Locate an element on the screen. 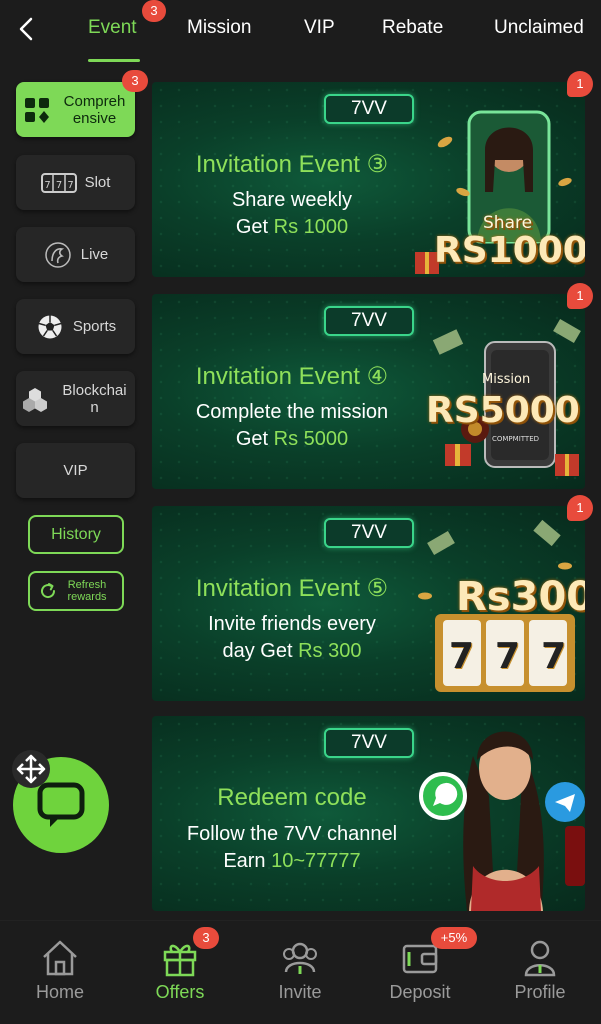 Image resolution: width=601 pixels, height=1024 pixels. tab-event-badge: 3 is located at coordinates (154, 11).